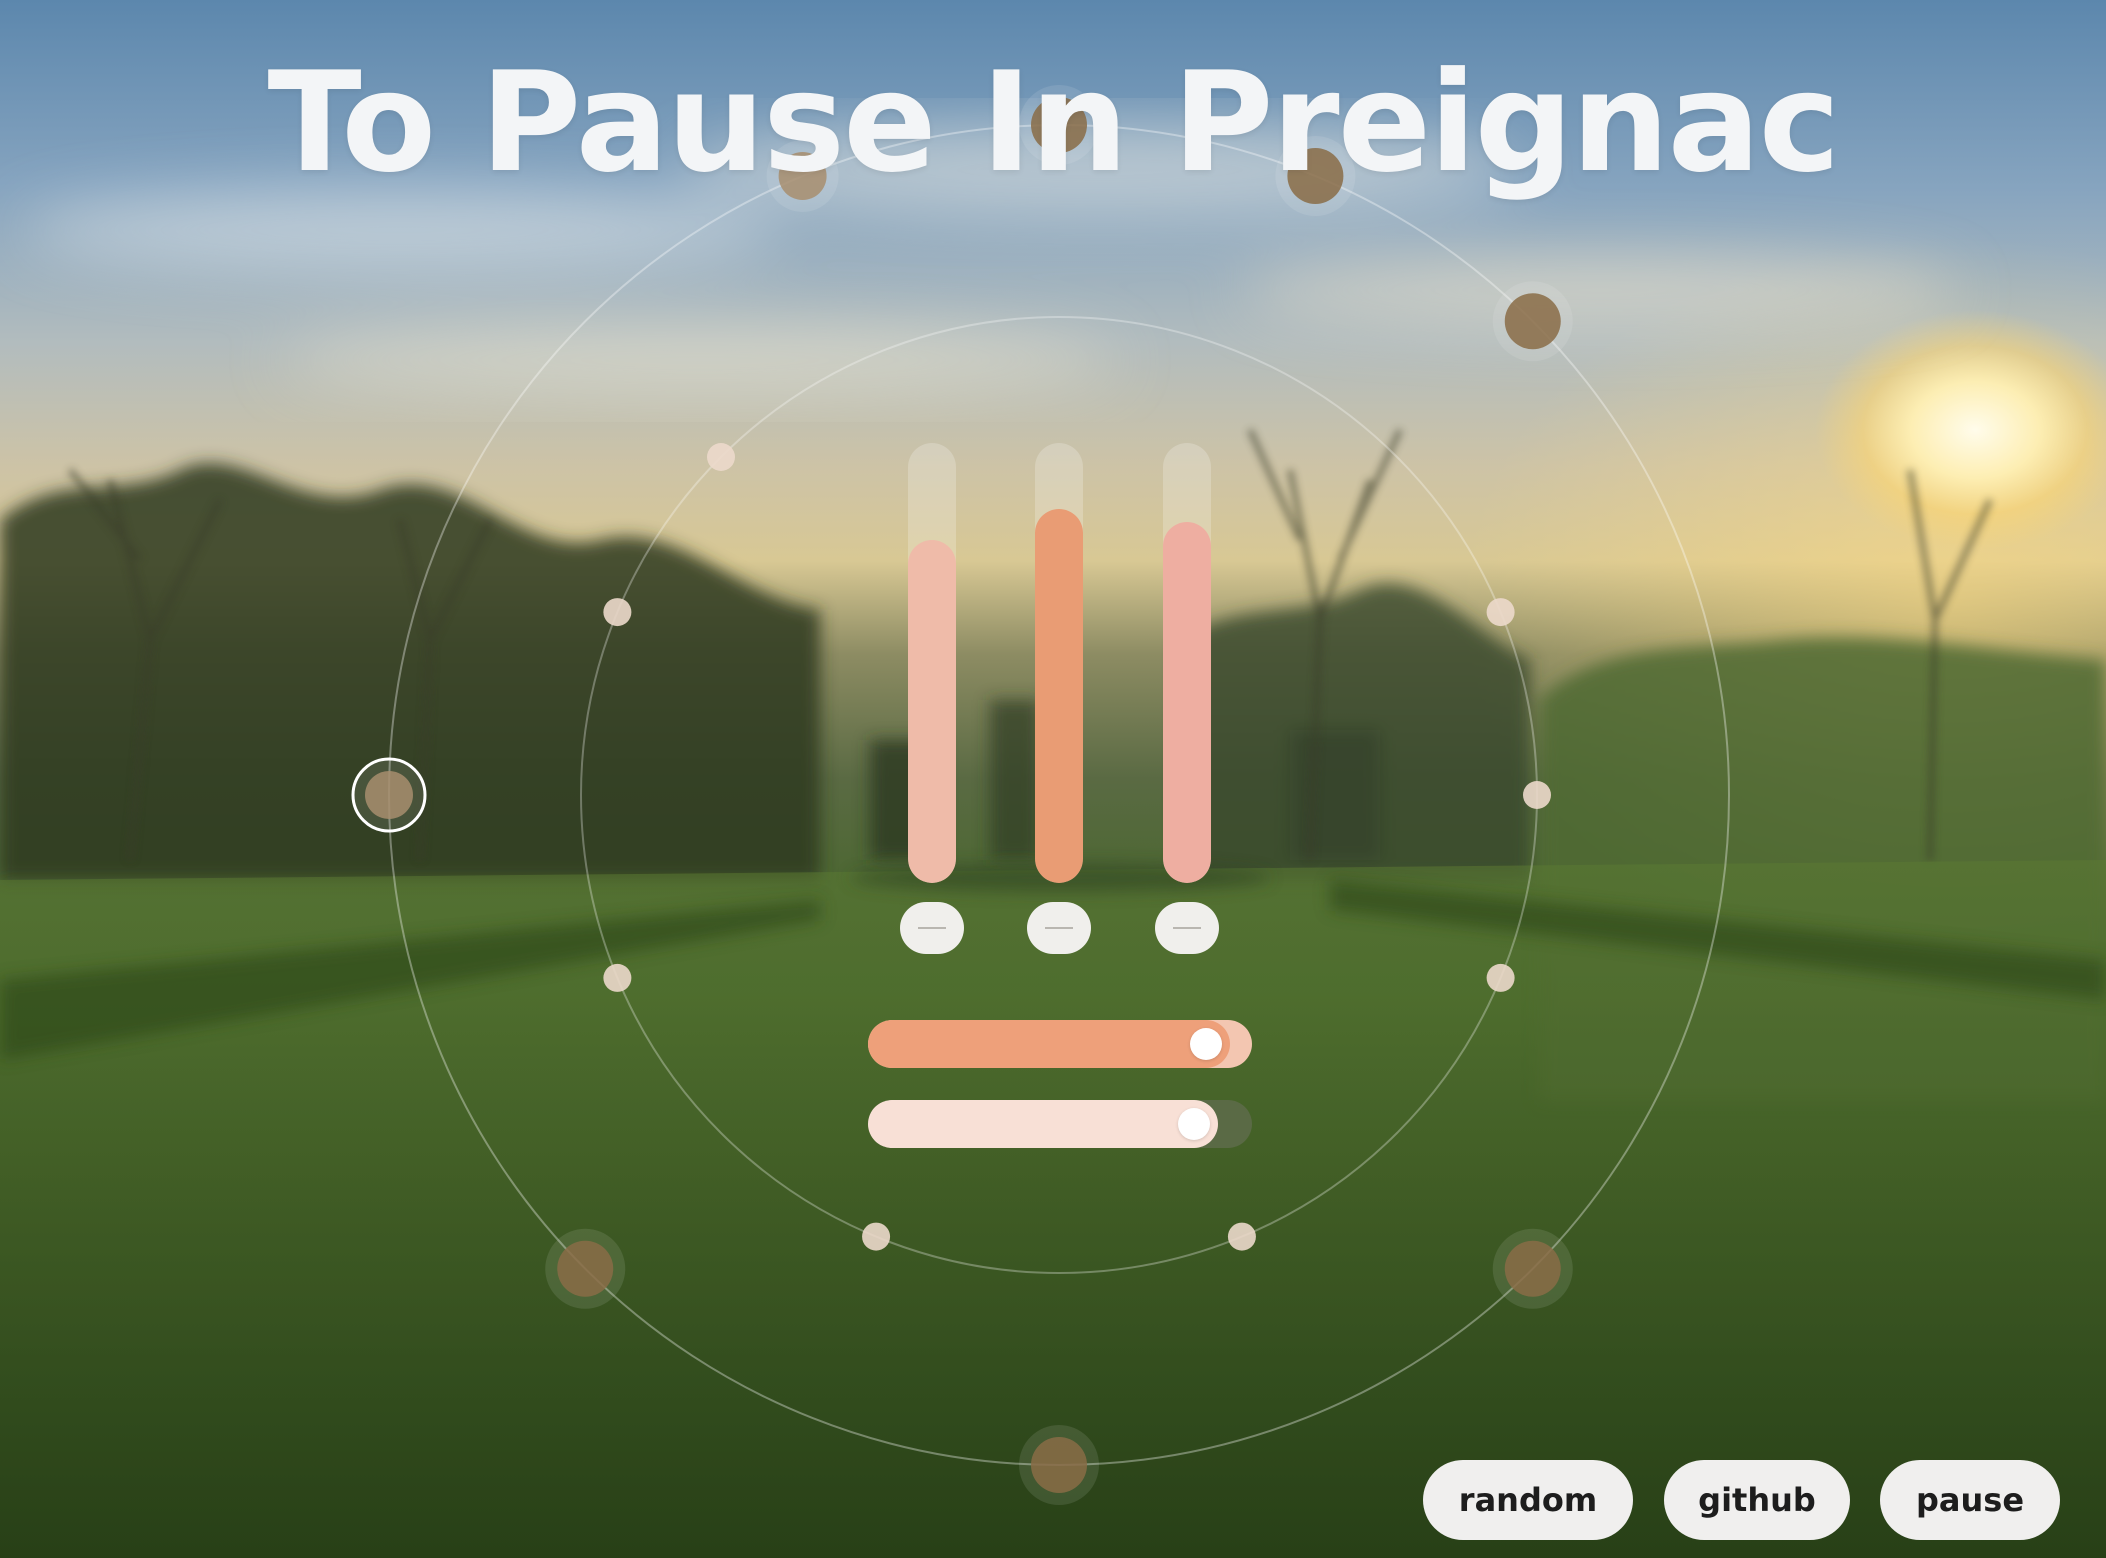  What do you see at coordinates (1194, 1124) in the screenshot?
I see `volume-slider-knob` at bounding box center [1194, 1124].